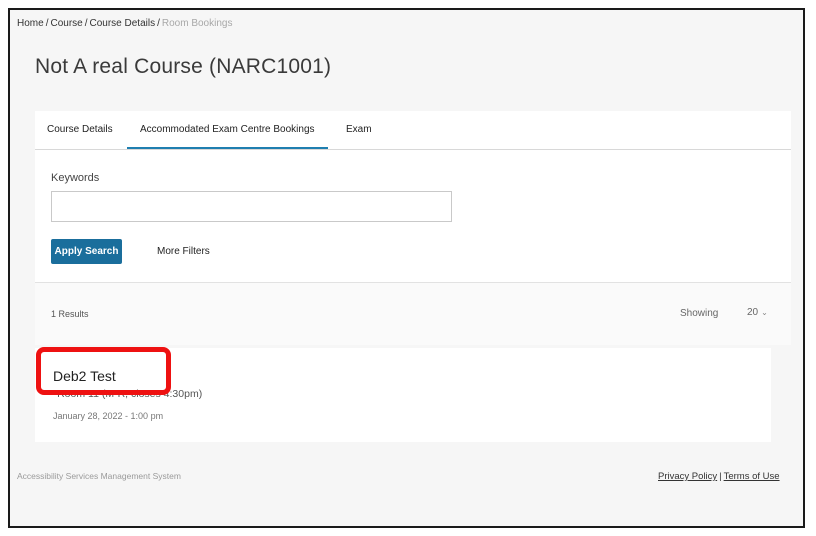 This screenshot has height=536, width=816. What do you see at coordinates (108, 416) in the screenshot?
I see `result-datetime: January 28, 2022 - 1:00 pm` at bounding box center [108, 416].